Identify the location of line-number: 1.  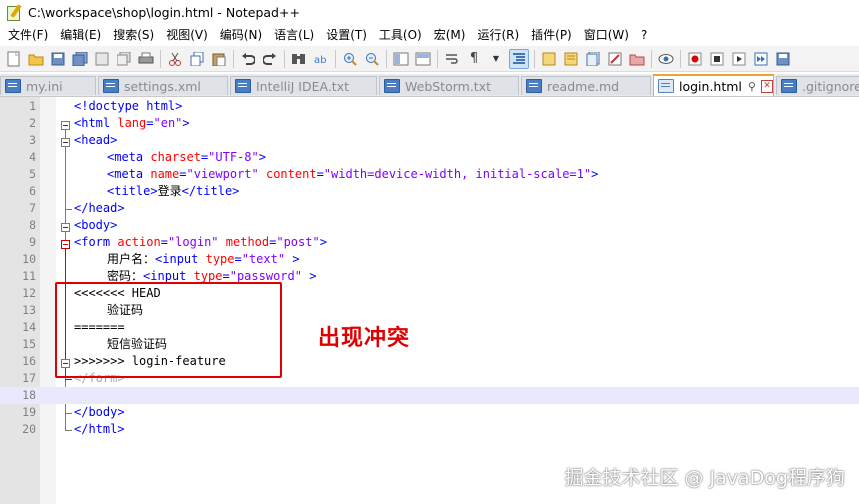
(32, 106).